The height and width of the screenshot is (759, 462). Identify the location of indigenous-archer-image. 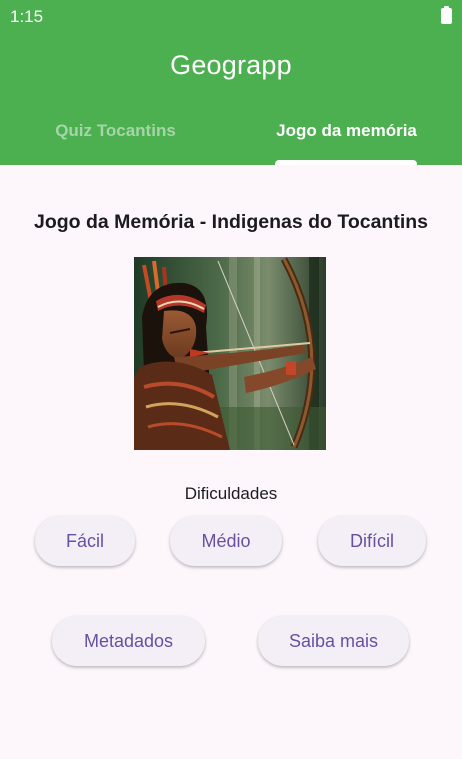
(230, 353).